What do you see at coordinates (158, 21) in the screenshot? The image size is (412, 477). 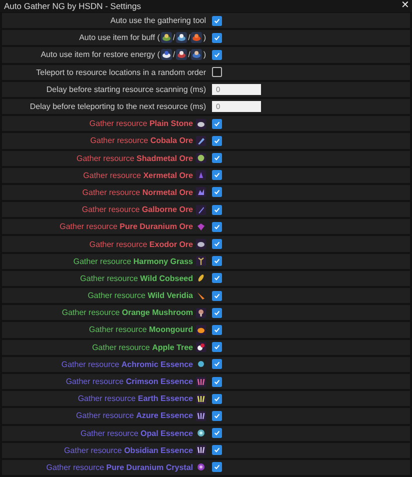 I see `setting-label: Auto use the gathering tool` at bounding box center [158, 21].